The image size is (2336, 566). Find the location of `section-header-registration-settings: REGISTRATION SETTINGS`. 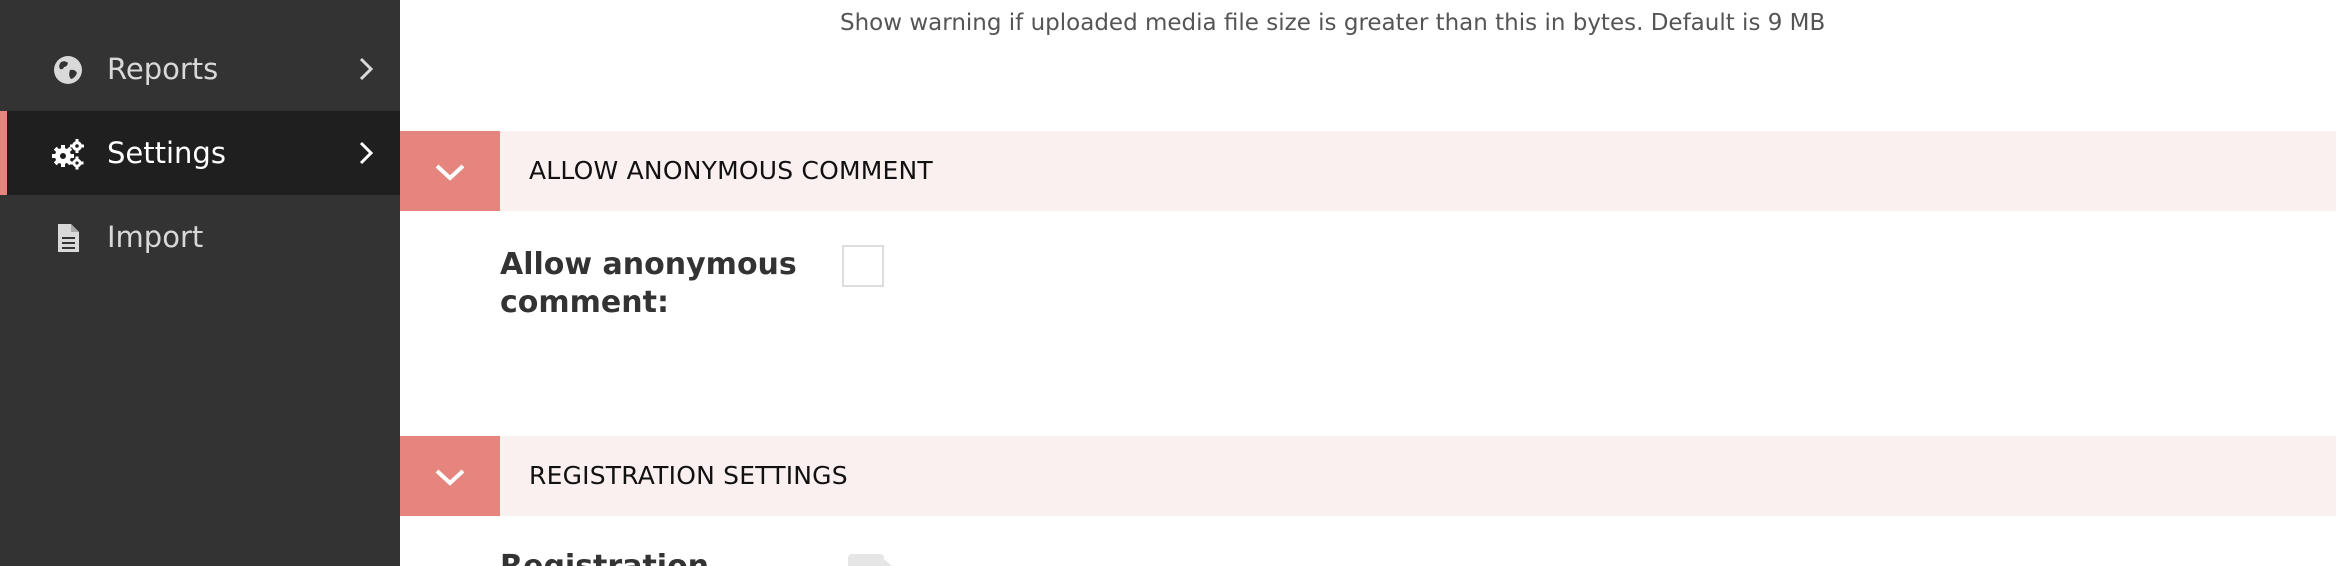

section-header-registration-settings: REGISTRATION SETTINGS is located at coordinates (1368, 476).